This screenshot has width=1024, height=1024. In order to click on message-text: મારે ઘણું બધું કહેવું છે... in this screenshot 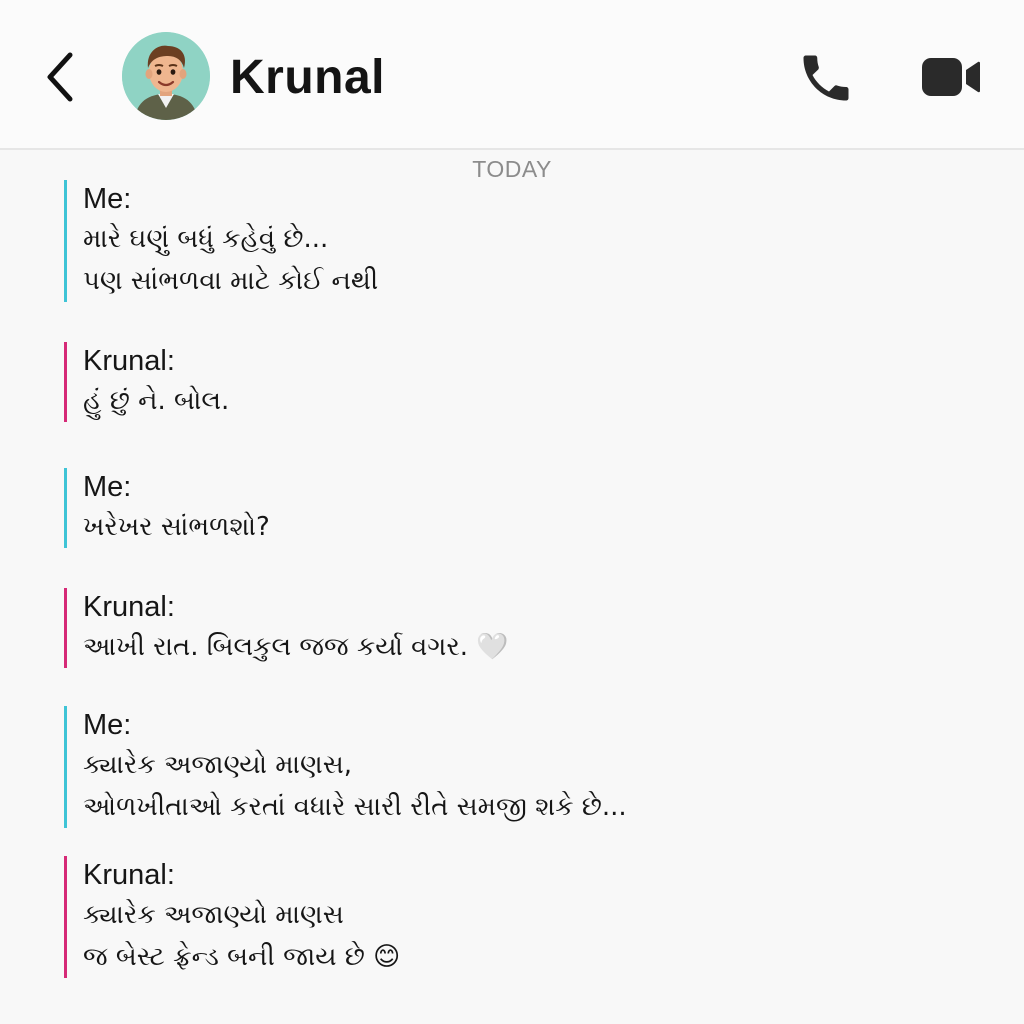, I will do `click(206, 239)`.